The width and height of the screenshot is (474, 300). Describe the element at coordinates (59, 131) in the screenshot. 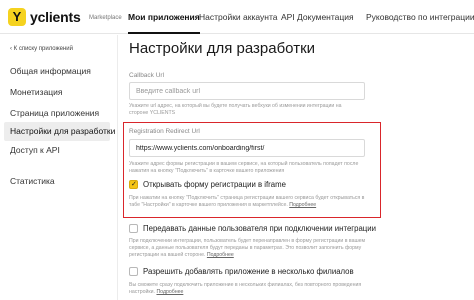

I see `sidebar-item-dev-settings: Настройки для разработки` at that location.